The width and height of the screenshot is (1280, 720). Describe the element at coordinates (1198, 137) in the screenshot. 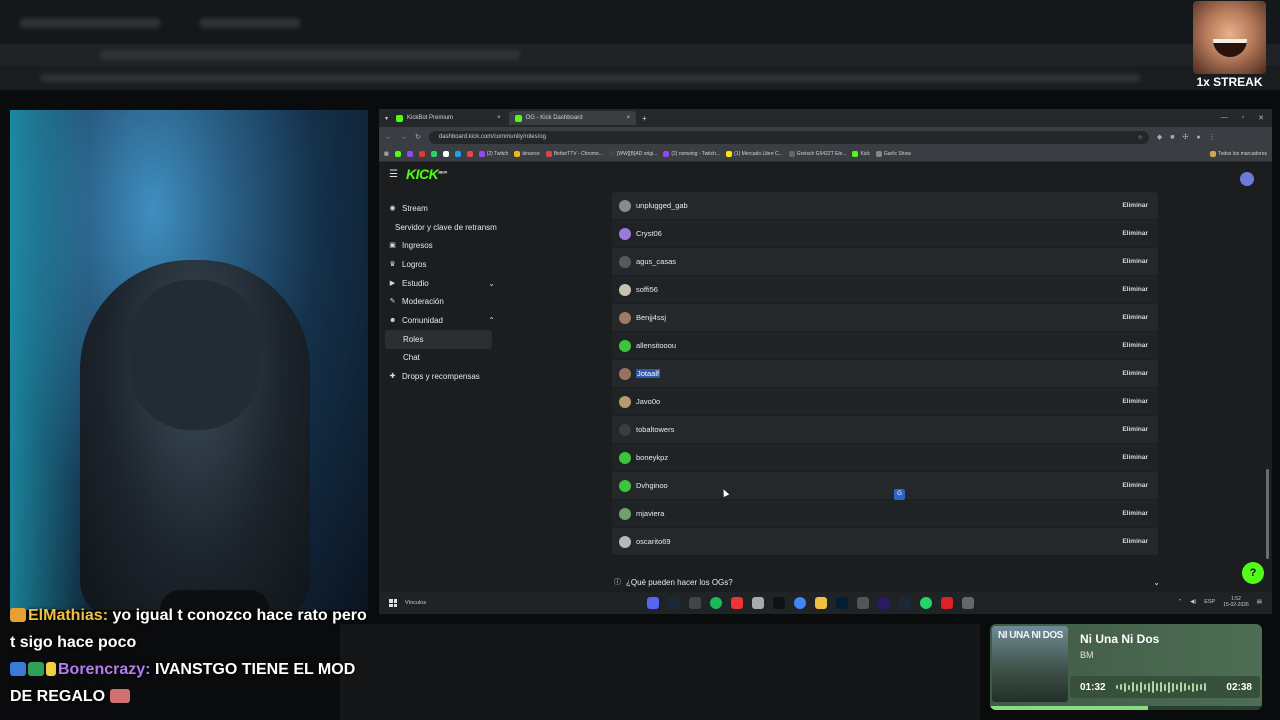

I see `profile-icon: ●` at that location.